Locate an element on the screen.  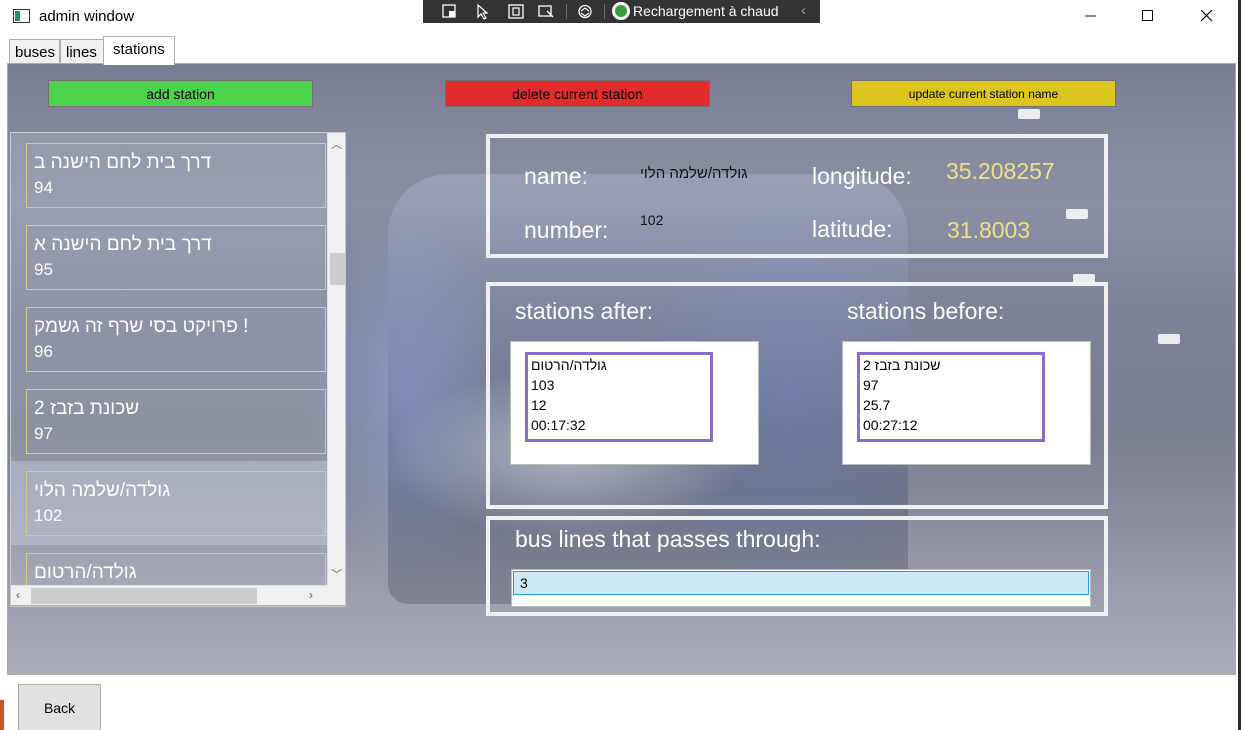
station-name: דרך בית לחם הישנה א is located at coordinates (123, 244).